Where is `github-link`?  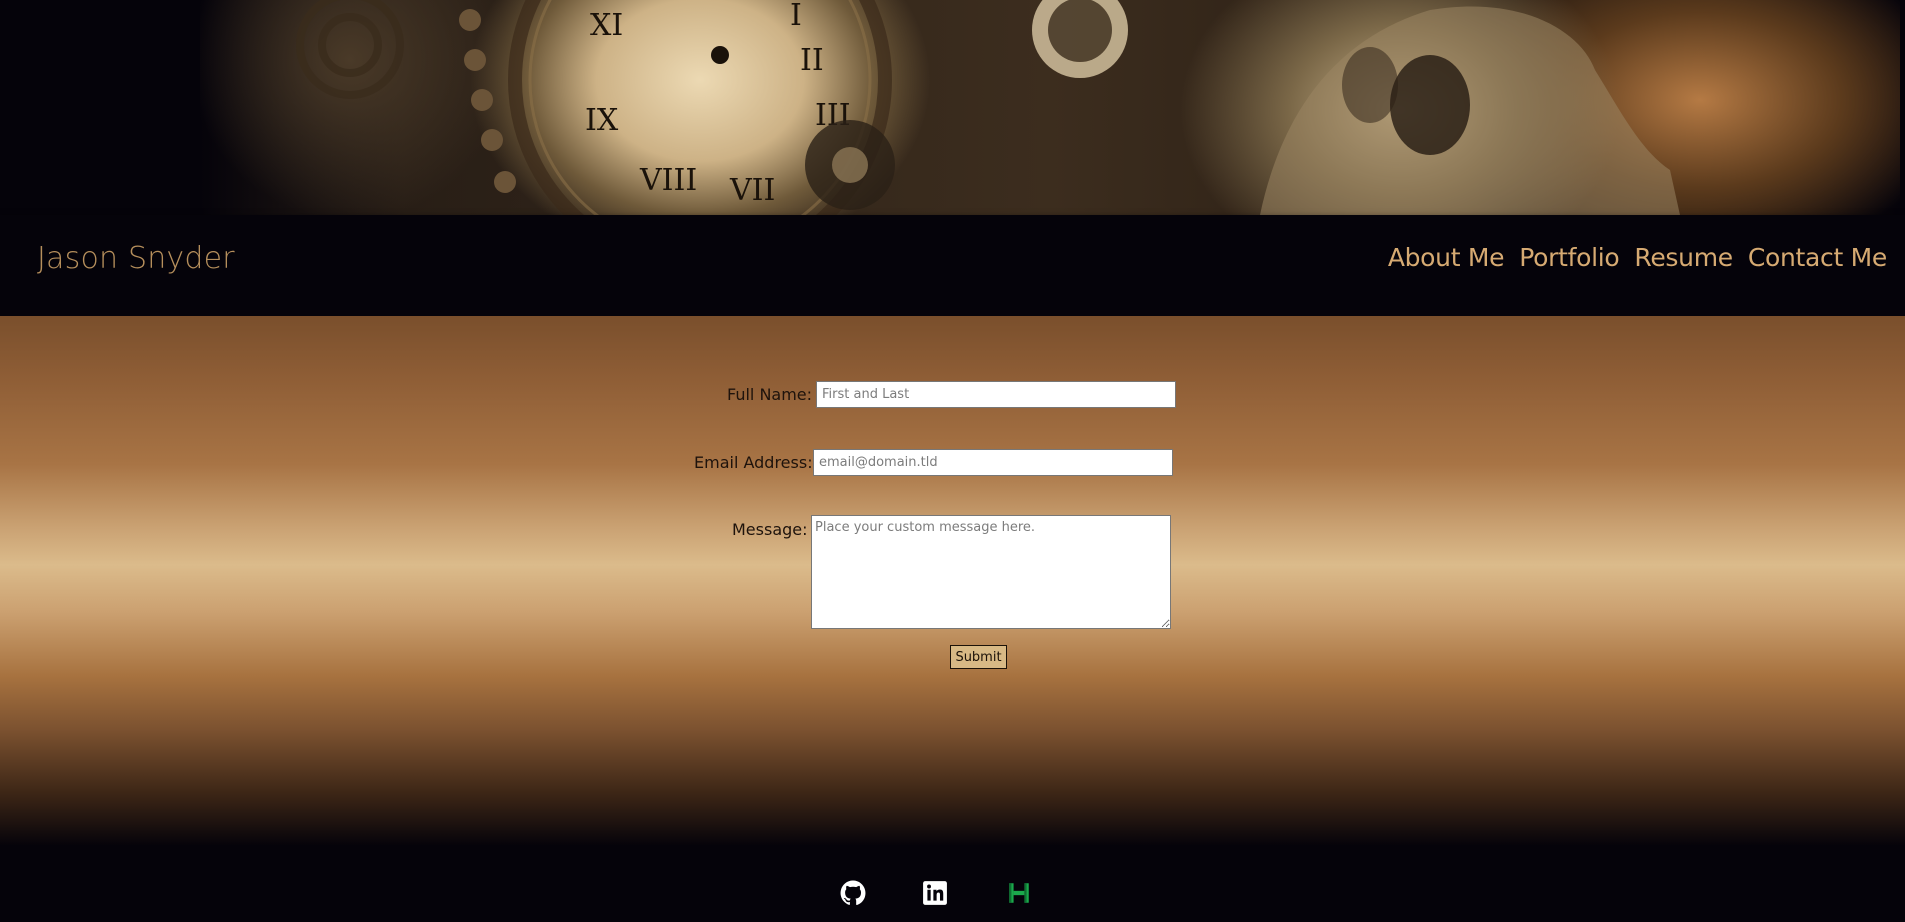
github-link is located at coordinates (853, 893).